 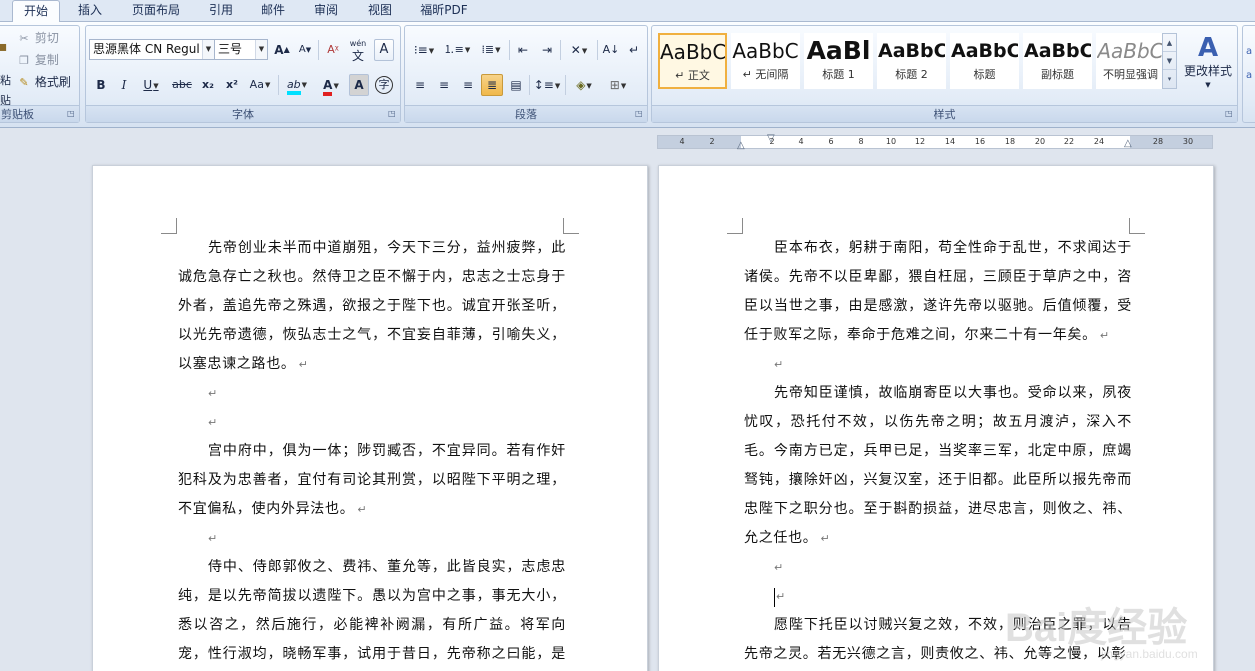 I want to click on style-no-spacing: AaBbC ↵ 无间隔, so click(x=765, y=61).